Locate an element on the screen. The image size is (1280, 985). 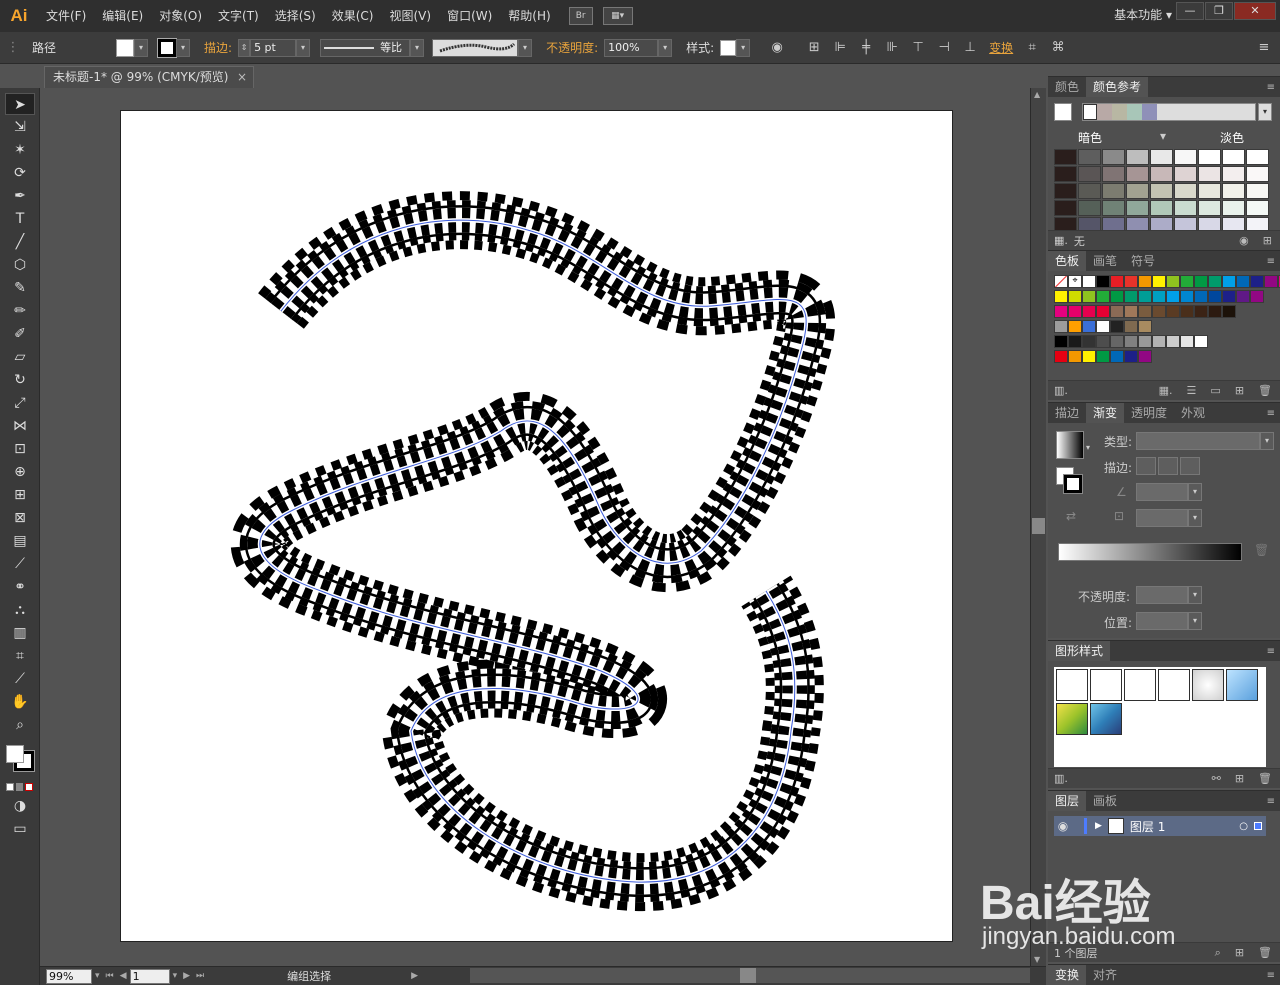
zoom-input: 99% is located at coordinates (69, 976).